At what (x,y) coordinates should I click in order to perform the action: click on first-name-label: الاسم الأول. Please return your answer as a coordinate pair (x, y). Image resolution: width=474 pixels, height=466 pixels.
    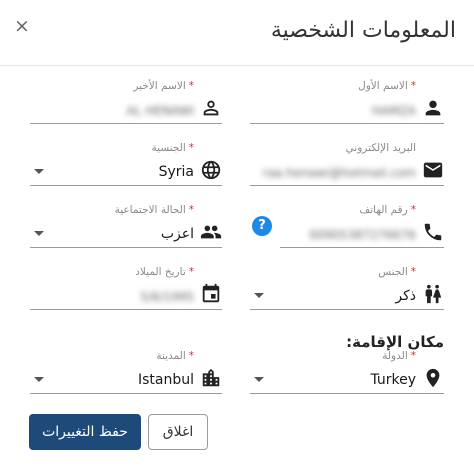
    Looking at the image, I should click on (383, 86).